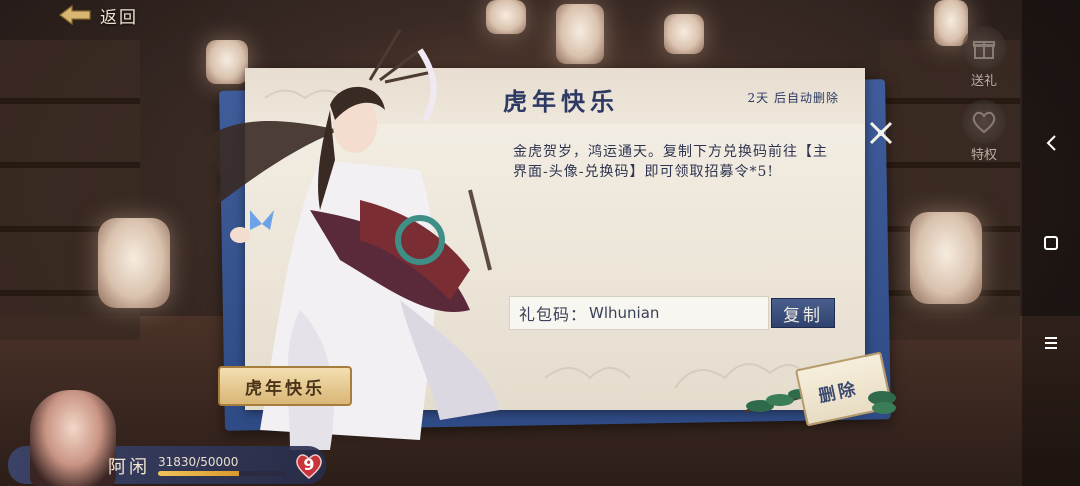  What do you see at coordinates (199, 473) in the screenshot?
I see `stamina-fill` at bounding box center [199, 473].